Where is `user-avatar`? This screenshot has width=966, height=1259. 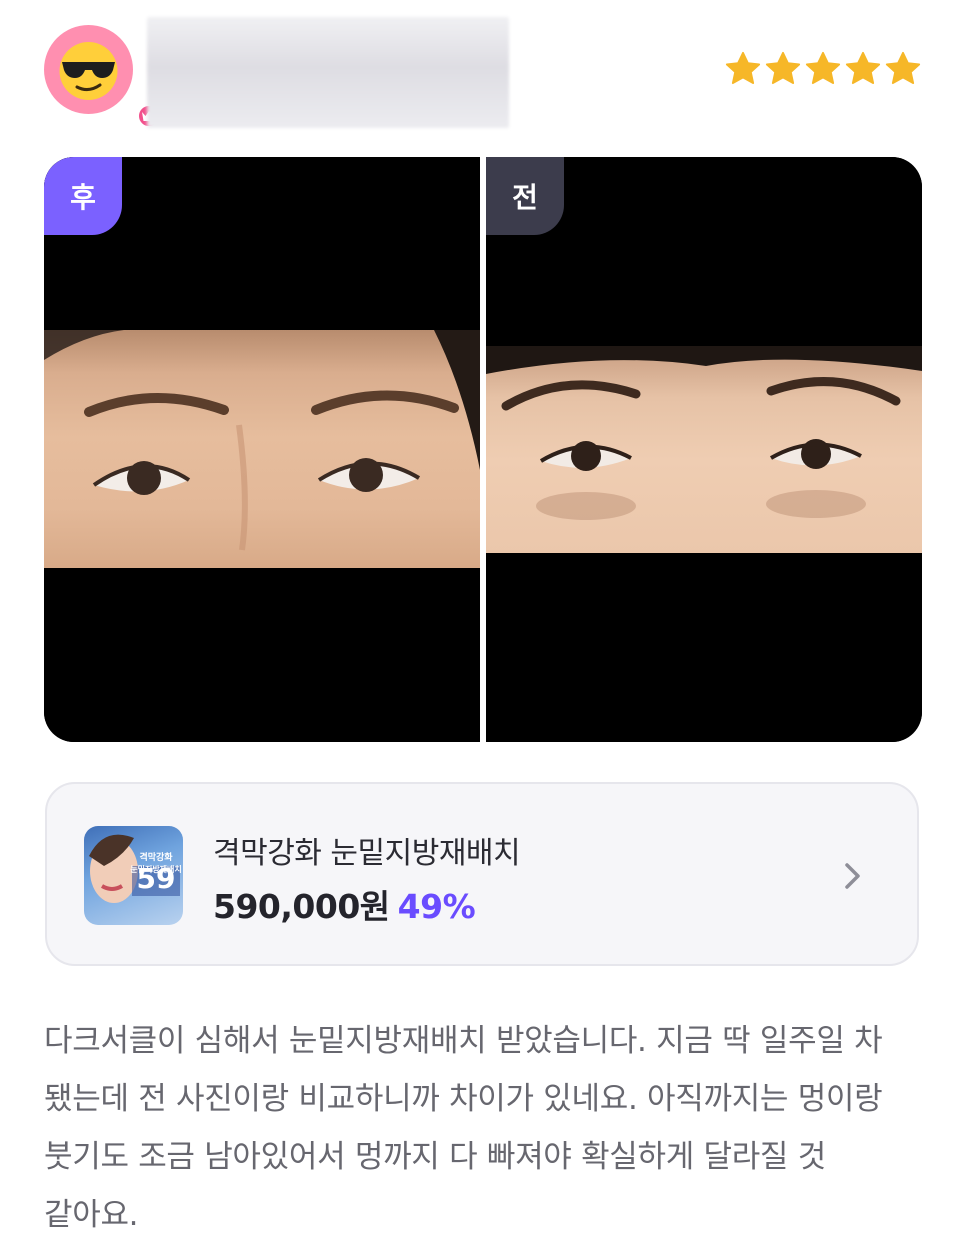
user-avatar is located at coordinates (103, 77).